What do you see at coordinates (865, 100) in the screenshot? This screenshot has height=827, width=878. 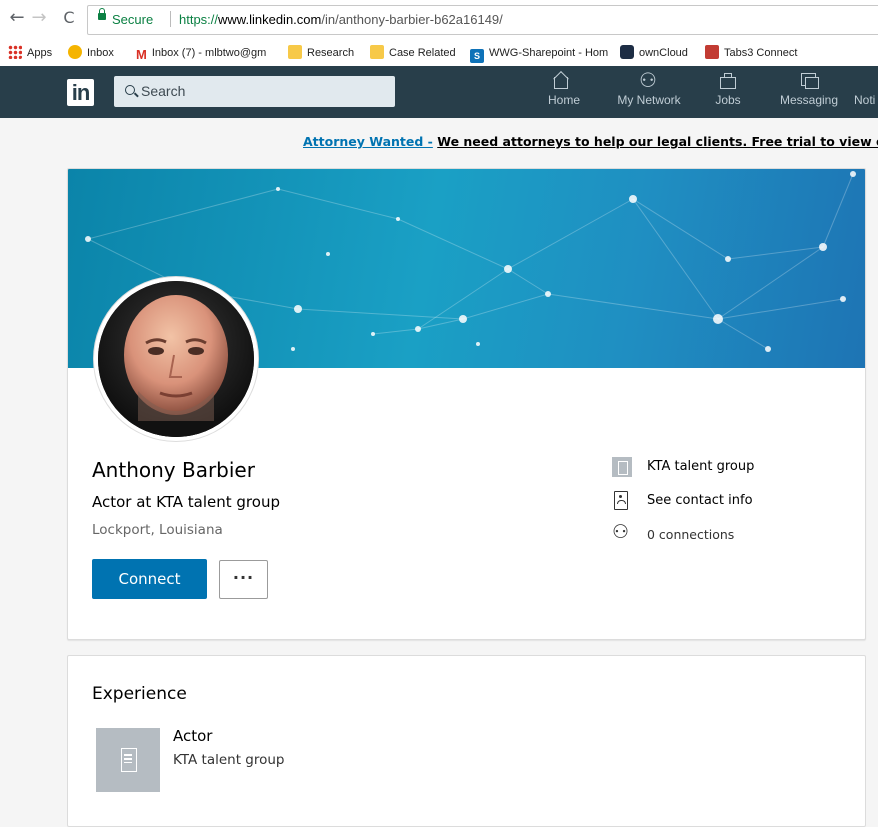 I see `nav-notifications-label: Noti` at bounding box center [865, 100].